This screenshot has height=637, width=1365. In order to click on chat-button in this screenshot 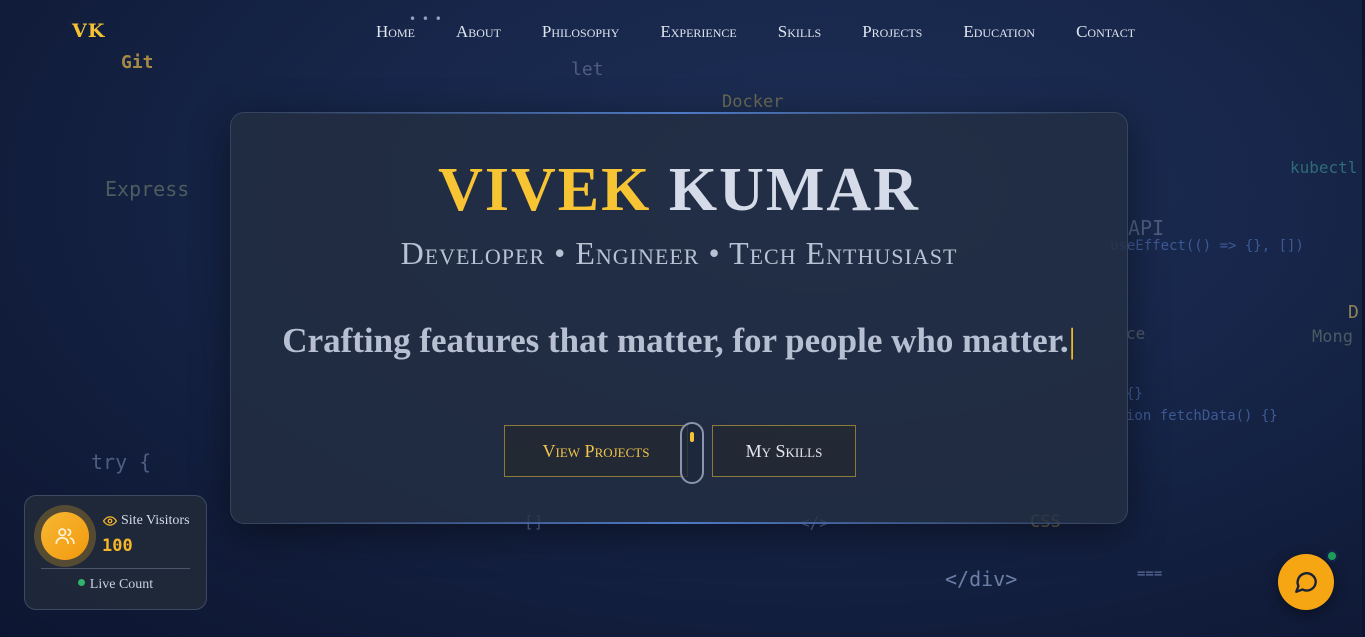, I will do `click(1306, 582)`.